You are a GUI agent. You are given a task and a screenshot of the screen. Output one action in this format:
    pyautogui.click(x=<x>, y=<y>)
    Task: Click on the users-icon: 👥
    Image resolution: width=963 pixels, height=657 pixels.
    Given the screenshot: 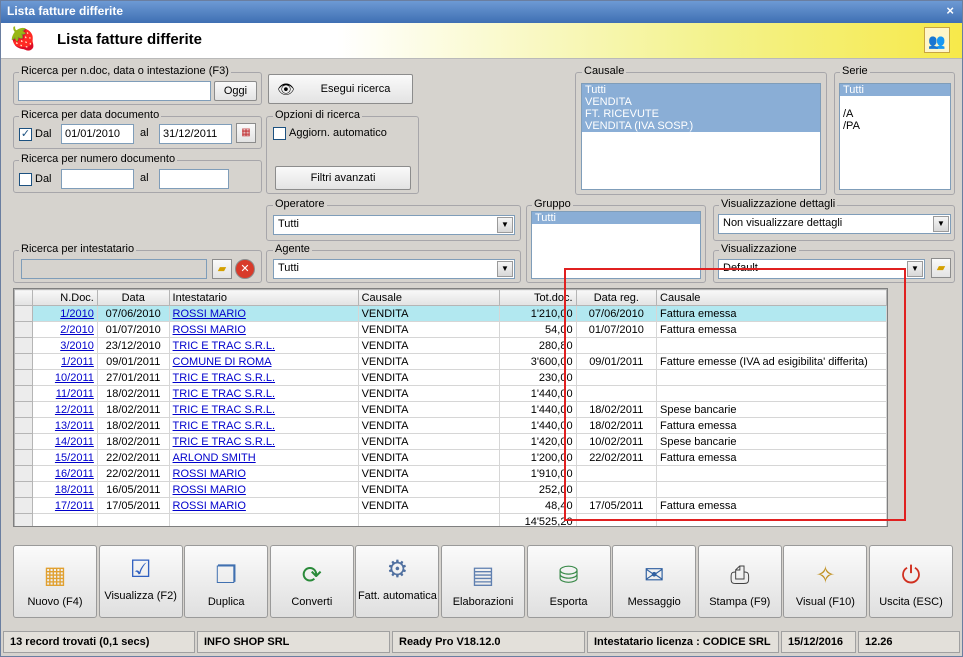 What is the action you would take?
    pyautogui.click(x=937, y=40)
    